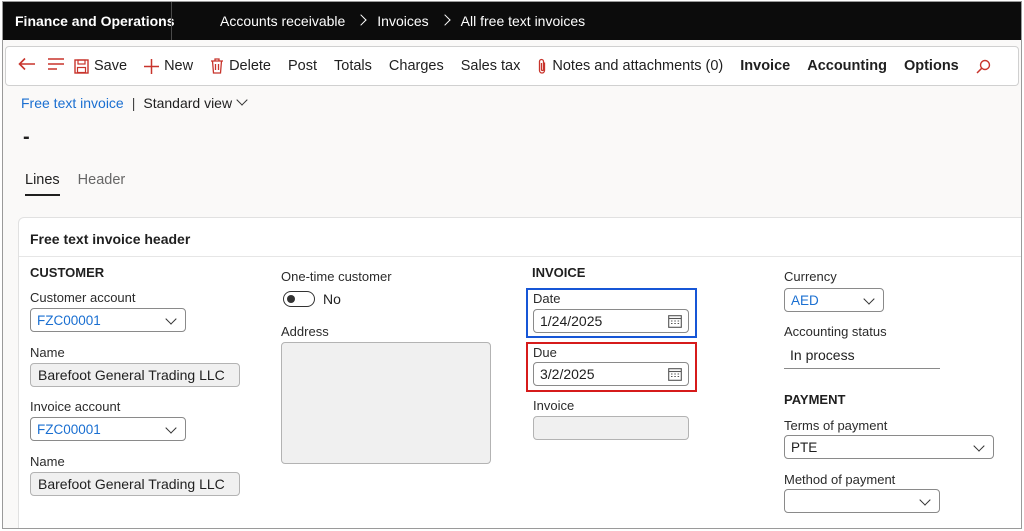  What do you see at coordinates (56, 66) in the screenshot?
I see `menu-icon` at bounding box center [56, 66].